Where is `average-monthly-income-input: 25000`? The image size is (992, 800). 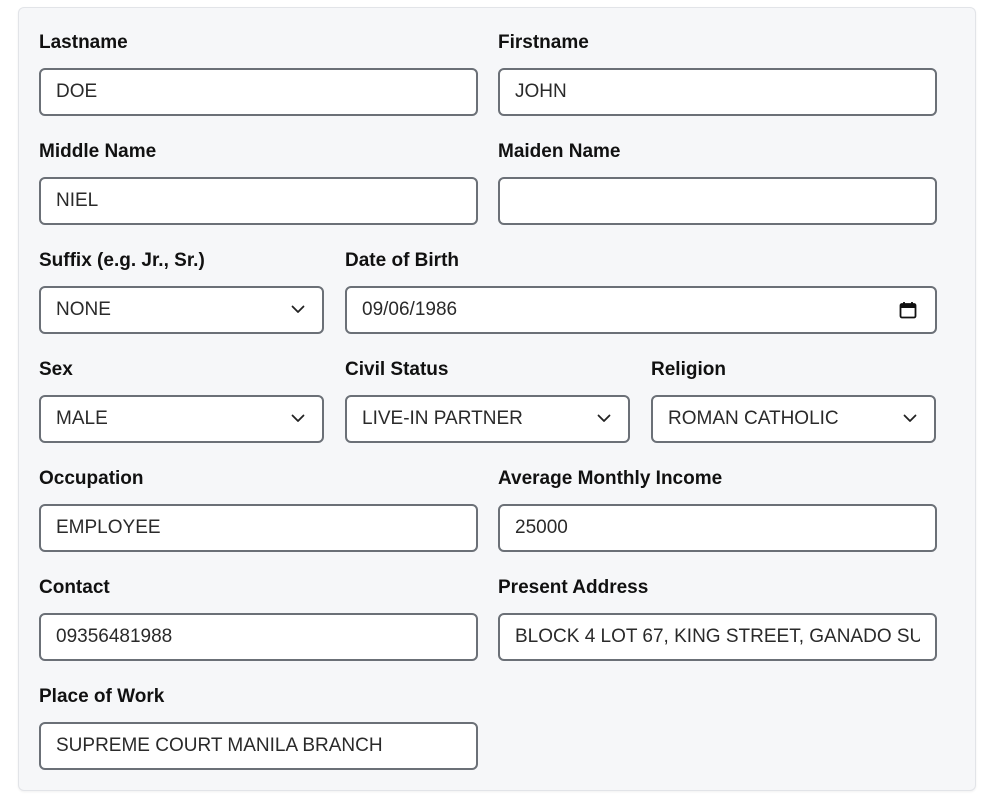 average-monthly-income-input: 25000 is located at coordinates (717, 528).